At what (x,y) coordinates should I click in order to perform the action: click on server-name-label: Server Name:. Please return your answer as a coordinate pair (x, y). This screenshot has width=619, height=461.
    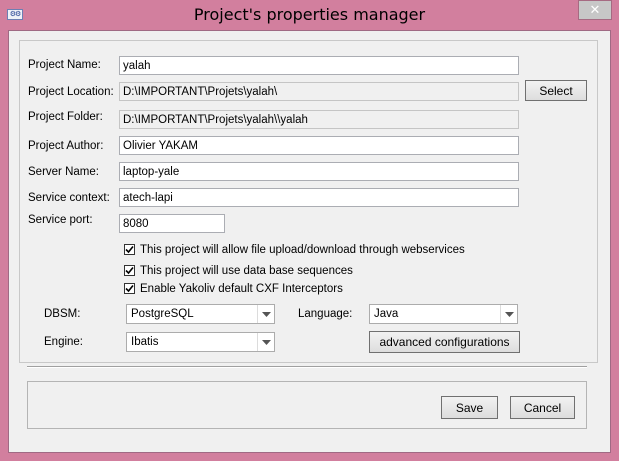
    Looking at the image, I should click on (63, 172).